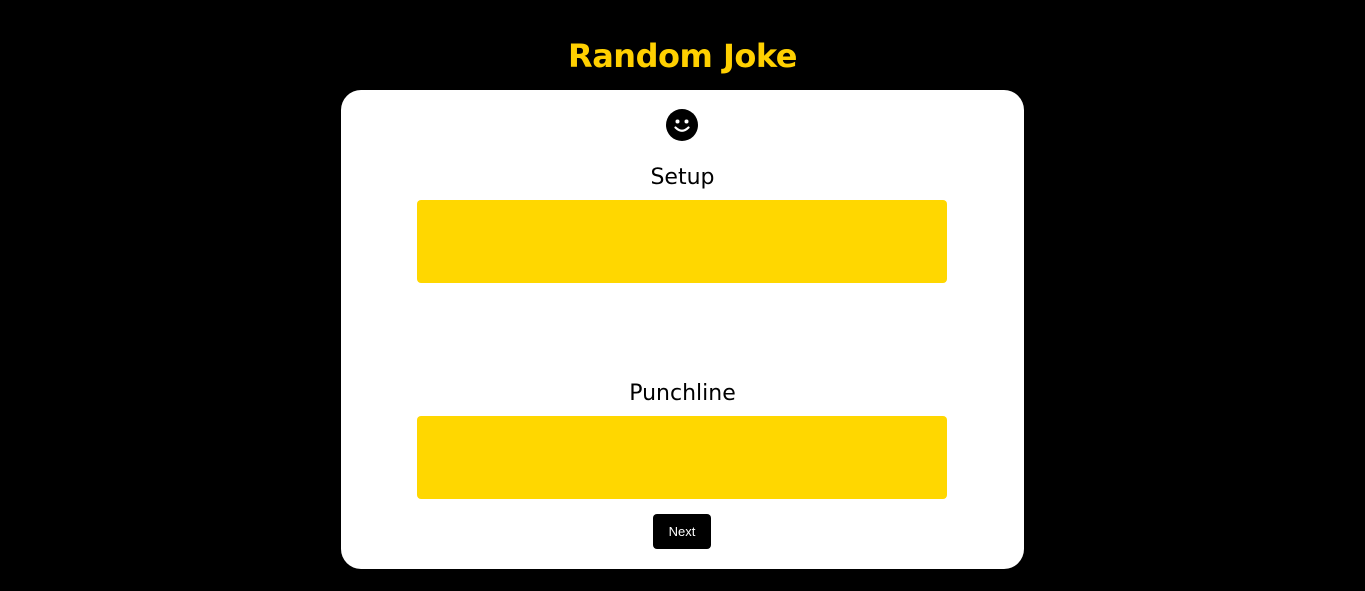 The width and height of the screenshot is (1365, 591). Describe the element at coordinates (682, 177) in the screenshot. I see `setup-label: Setup` at that location.